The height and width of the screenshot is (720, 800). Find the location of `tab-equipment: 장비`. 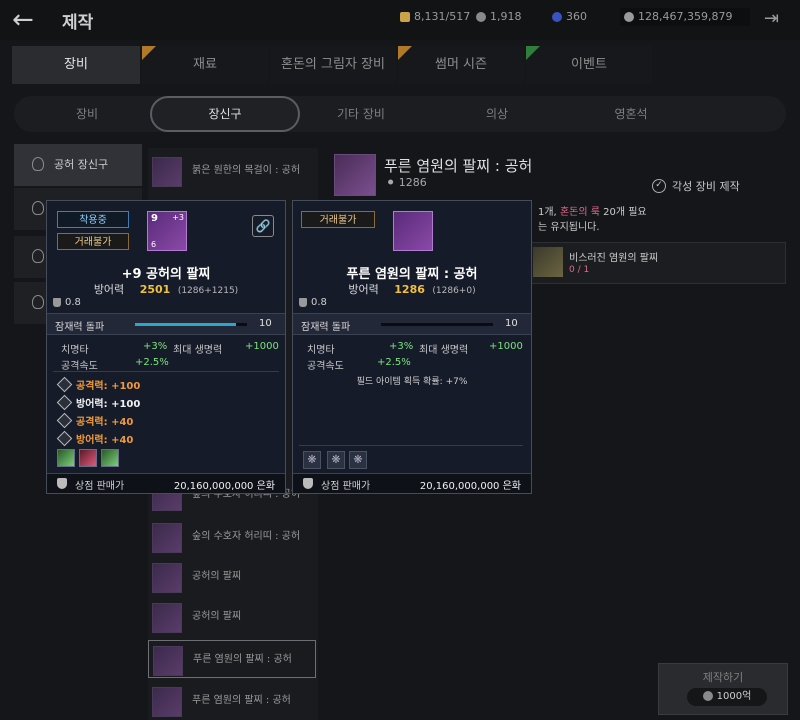

tab-equipment: 장비 is located at coordinates (76, 65).